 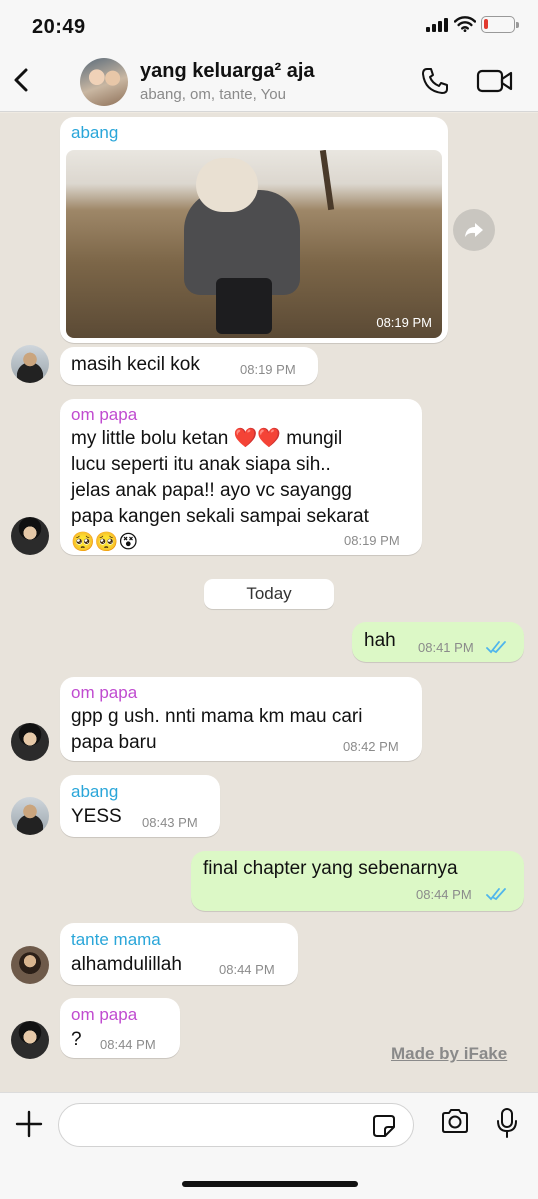 I want to click on microphone-icon, so click(x=507, y=1123).